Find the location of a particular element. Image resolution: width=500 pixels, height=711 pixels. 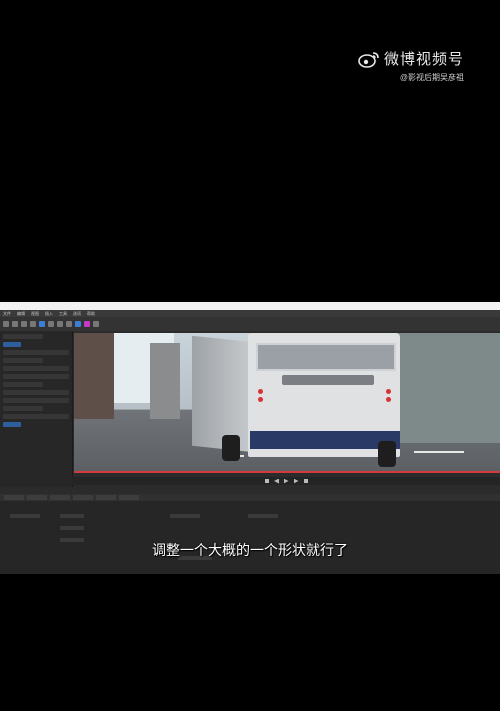

watermark-title: 微博视频号 is located at coordinates (423, 59).